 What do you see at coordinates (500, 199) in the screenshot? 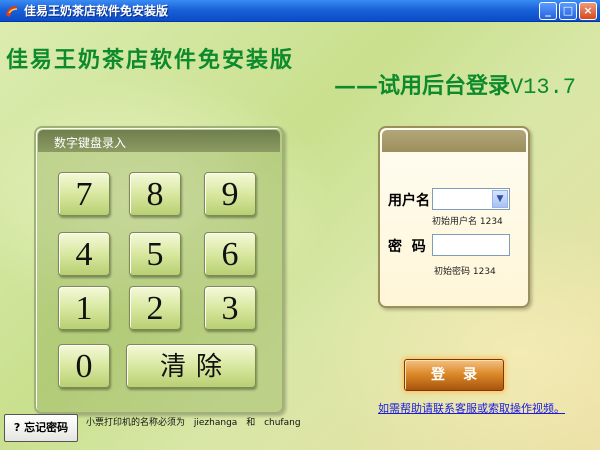
I see `chevron-down-icon: ▼` at bounding box center [500, 199].